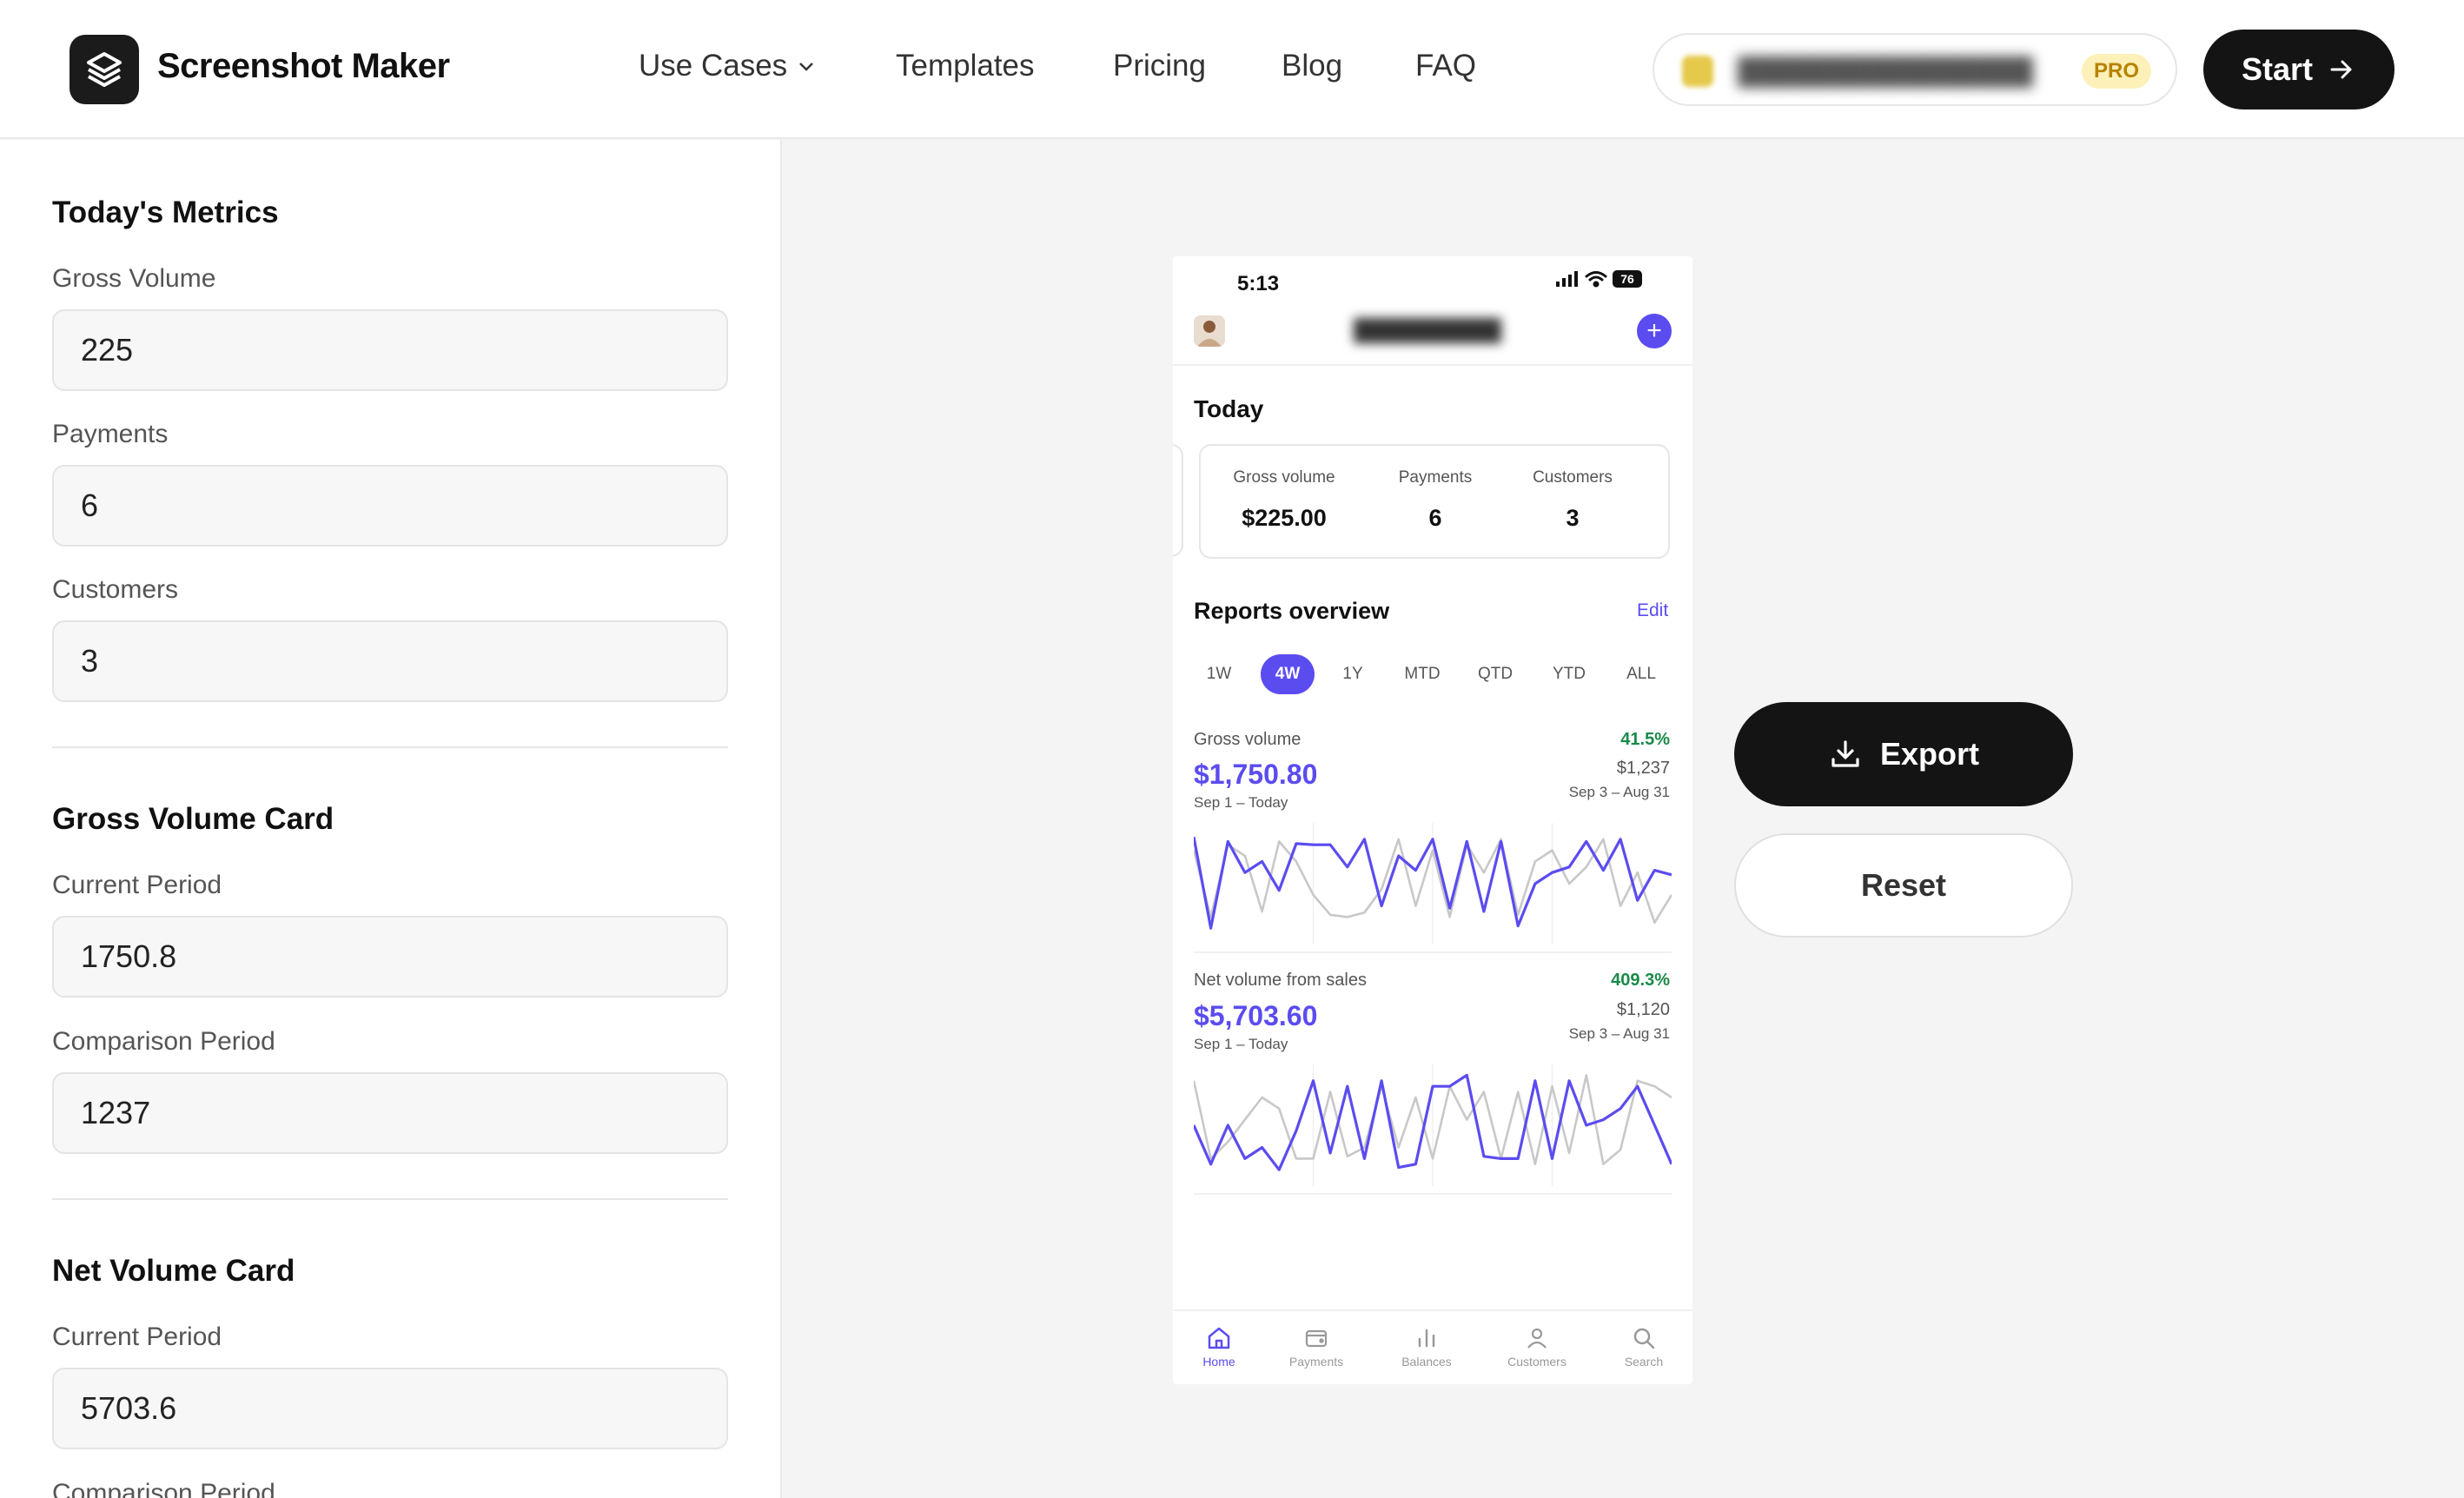 The image size is (2464, 1498). Describe the element at coordinates (1654, 331) in the screenshot. I see `plus-icon: +` at that location.